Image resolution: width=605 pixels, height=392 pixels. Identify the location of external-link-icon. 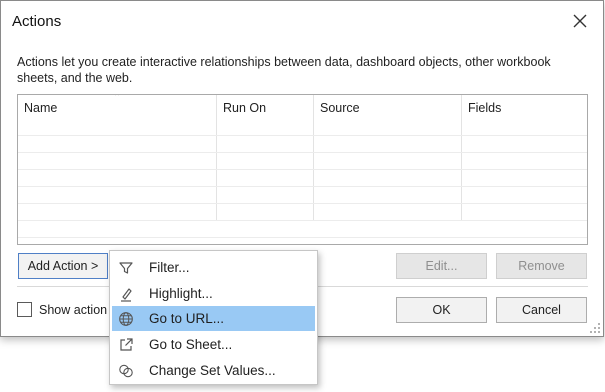
(126, 345).